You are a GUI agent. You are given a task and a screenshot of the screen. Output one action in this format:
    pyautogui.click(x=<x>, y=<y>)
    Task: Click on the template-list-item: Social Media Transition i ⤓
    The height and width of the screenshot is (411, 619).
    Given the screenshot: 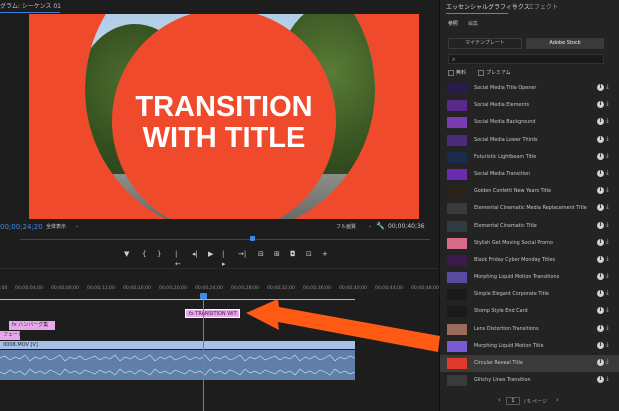 What is the action you would take?
    pyautogui.click(x=529, y=174)
    